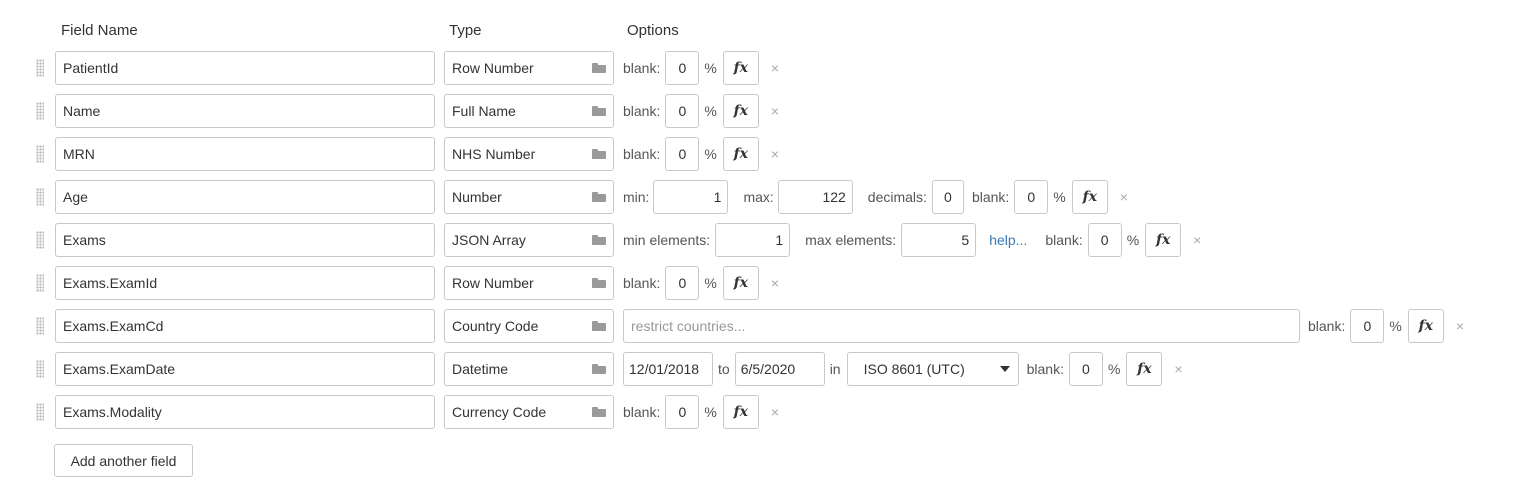  What do you see at coordinates (815, 197) in the screenshot?
I see `max-input` at bounding box center [815, 197].